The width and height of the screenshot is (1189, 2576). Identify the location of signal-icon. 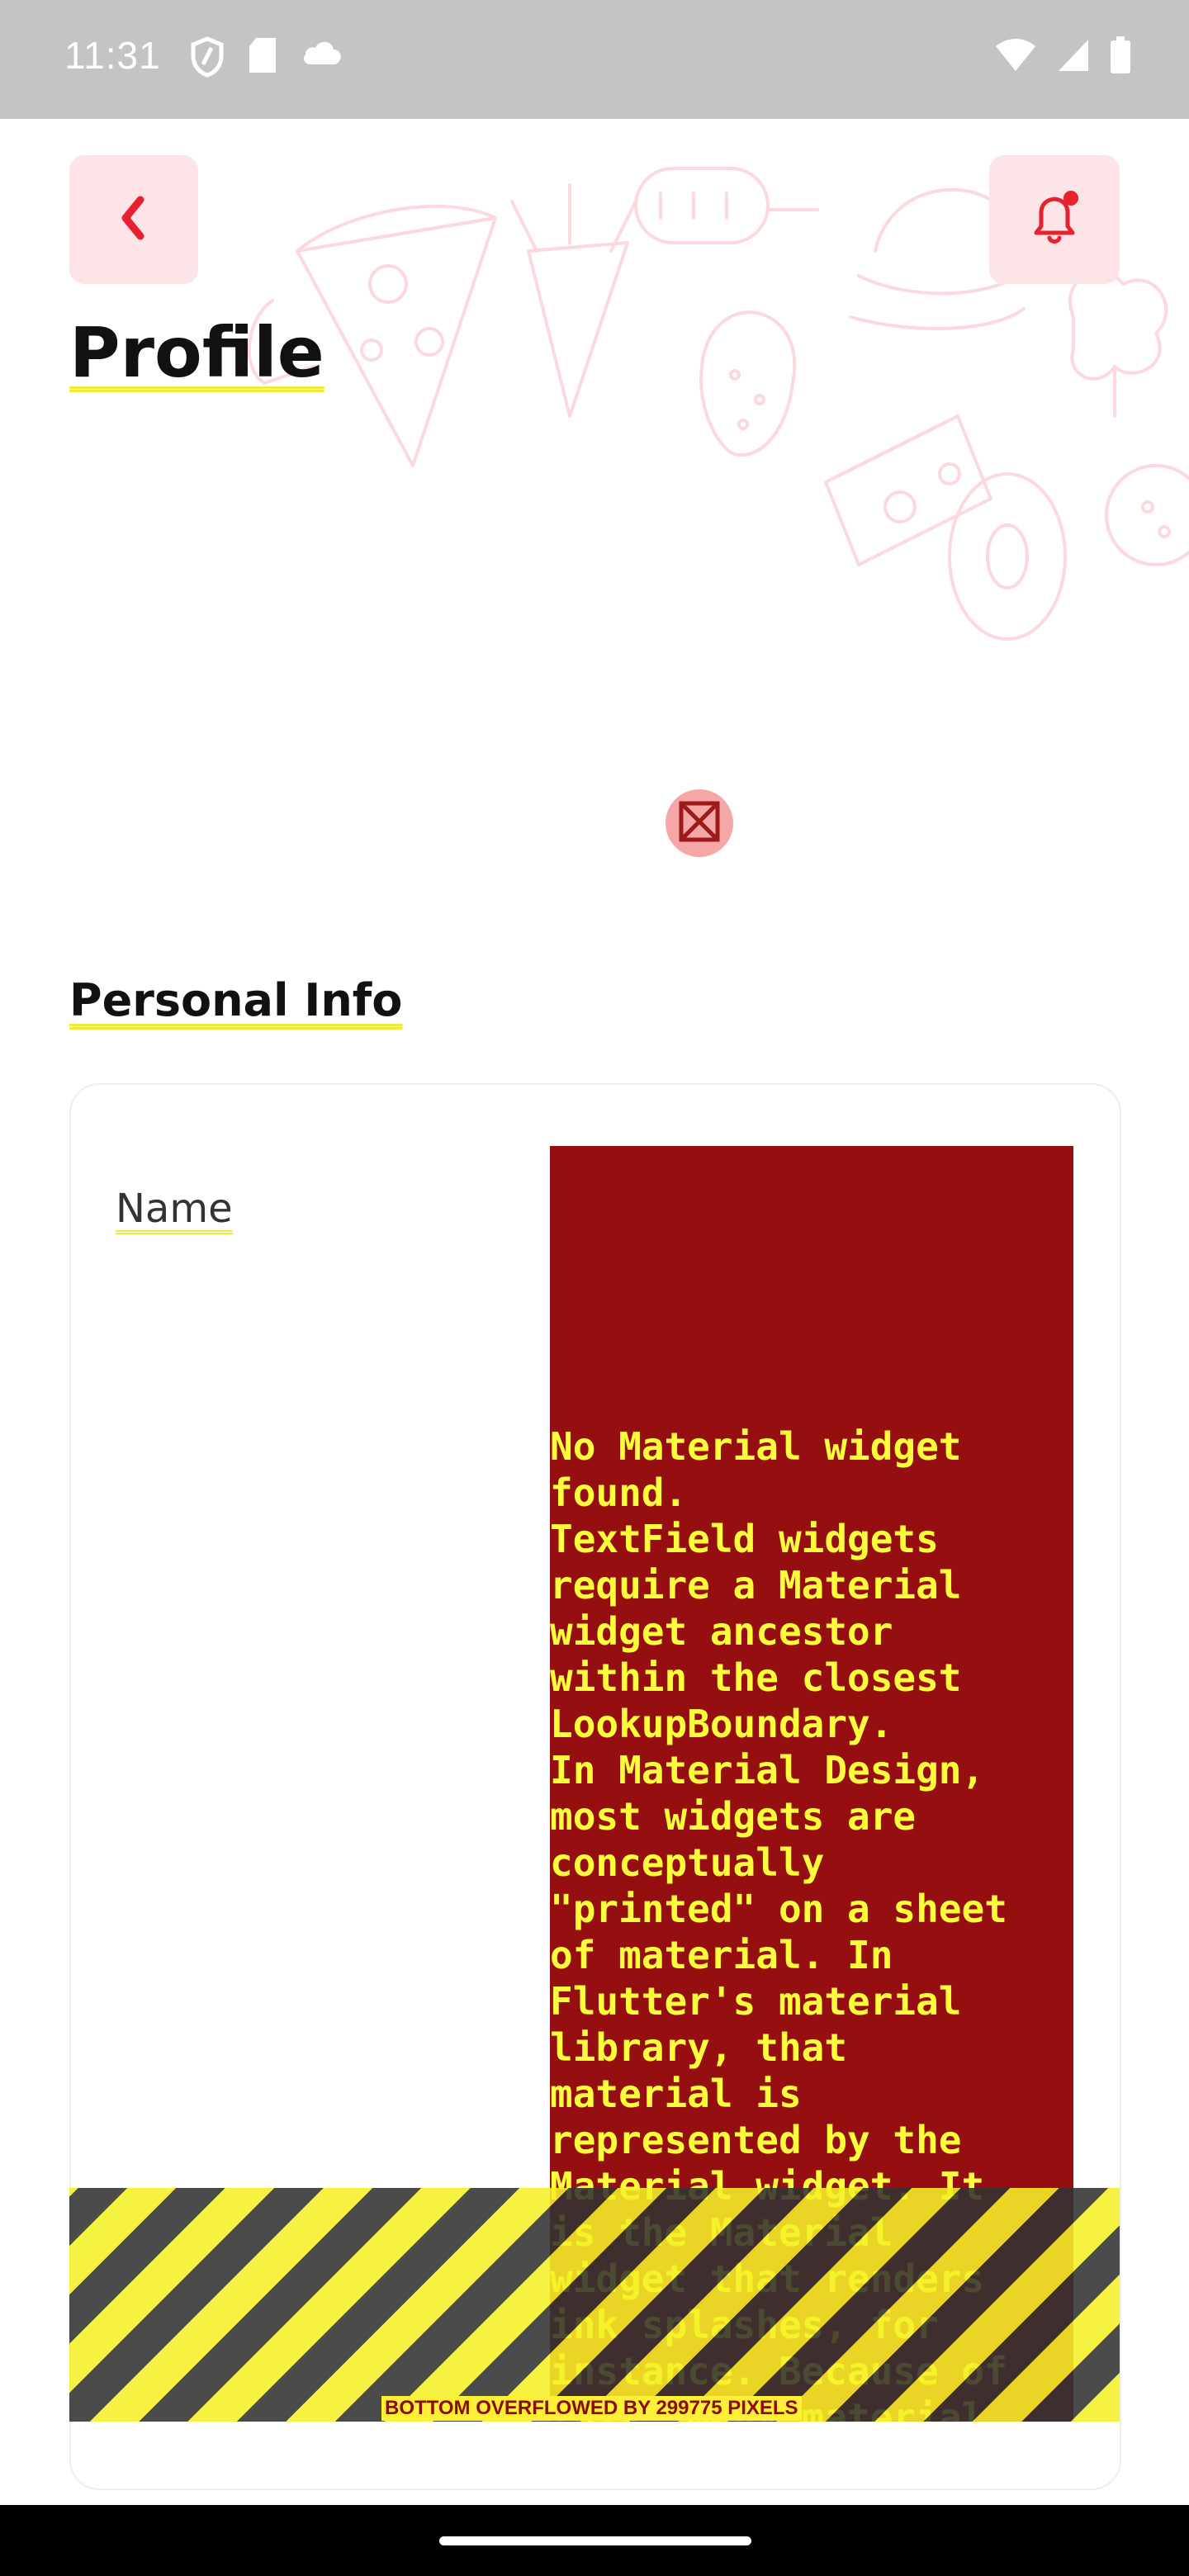
(1073, 57).